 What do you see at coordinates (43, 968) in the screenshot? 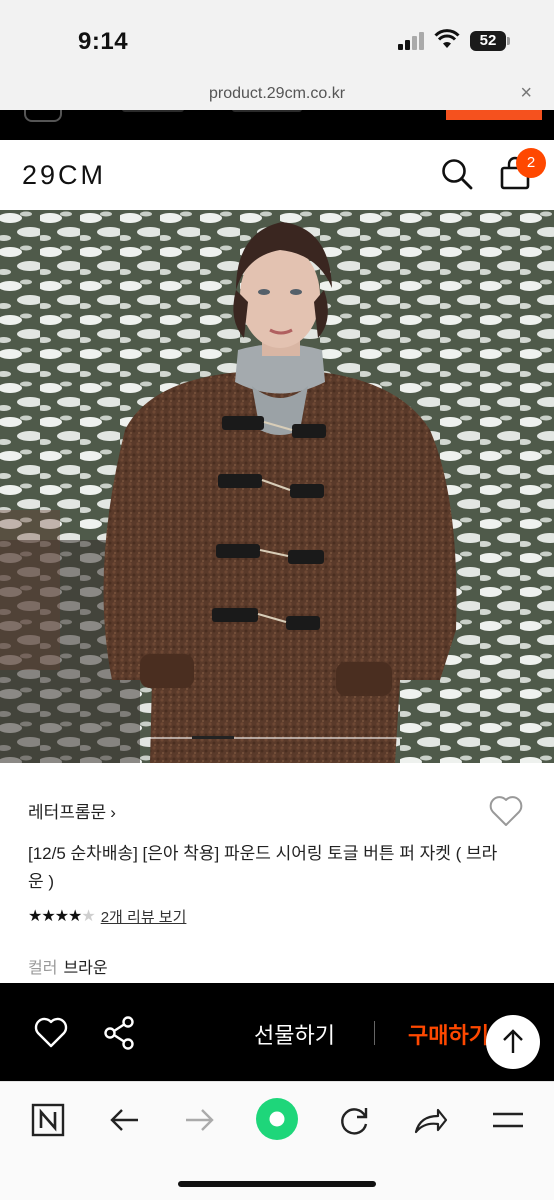
I see `option-label: 컬러` at bounding box center [43, 968].